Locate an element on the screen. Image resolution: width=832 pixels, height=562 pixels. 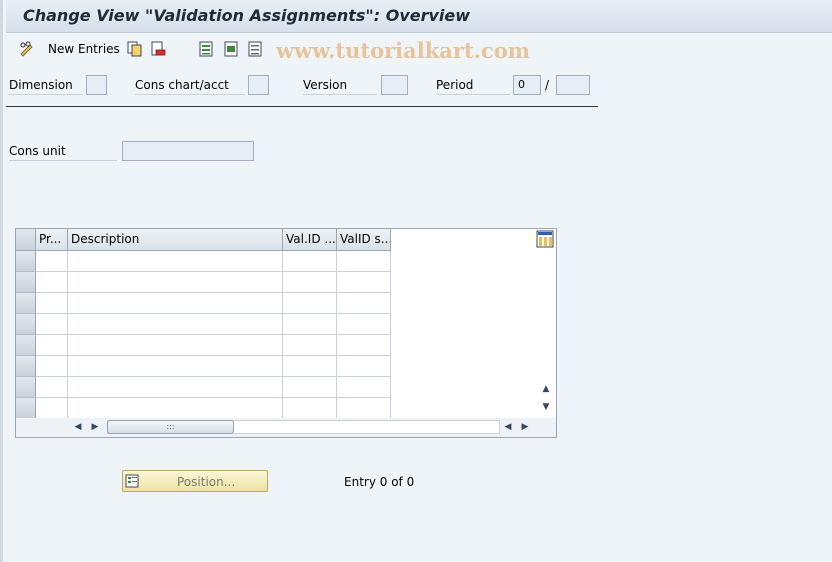
dimension-label: Dimension is located at coordinates (46, 86).